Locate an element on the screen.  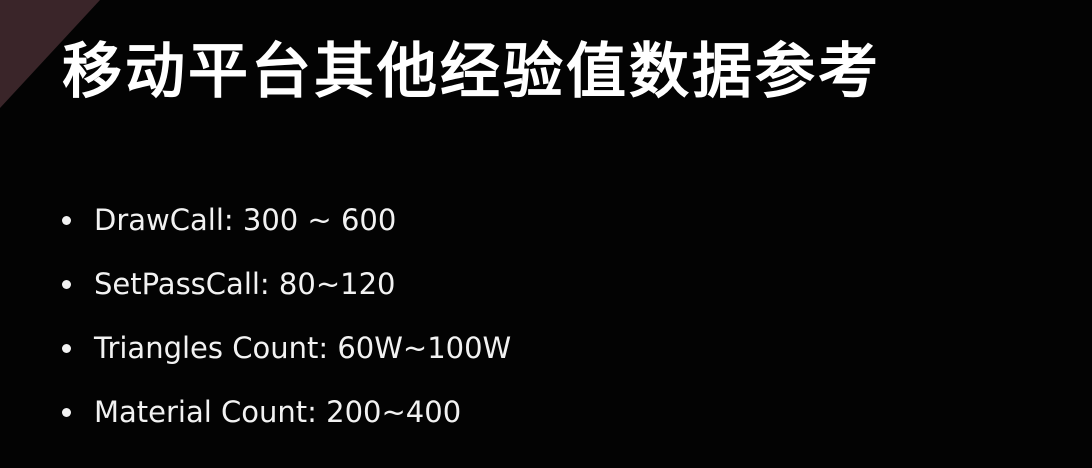
list-item: Triangles Count: 60W~100W is located at coordinates (285, 348).